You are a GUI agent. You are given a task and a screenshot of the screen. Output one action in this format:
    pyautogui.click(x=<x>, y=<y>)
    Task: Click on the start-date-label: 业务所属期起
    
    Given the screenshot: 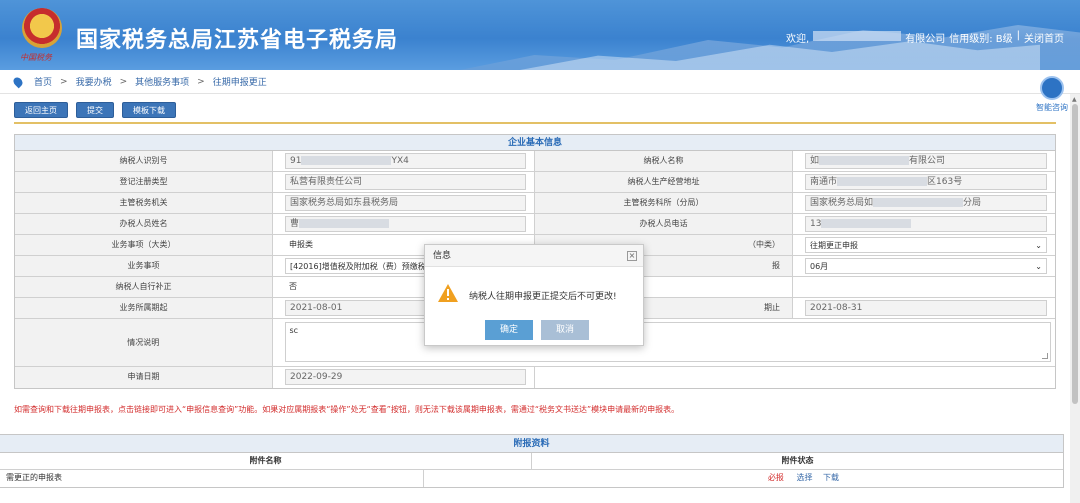 What is the action you would take?
    pyautogui.click(x=144, y=308)
    